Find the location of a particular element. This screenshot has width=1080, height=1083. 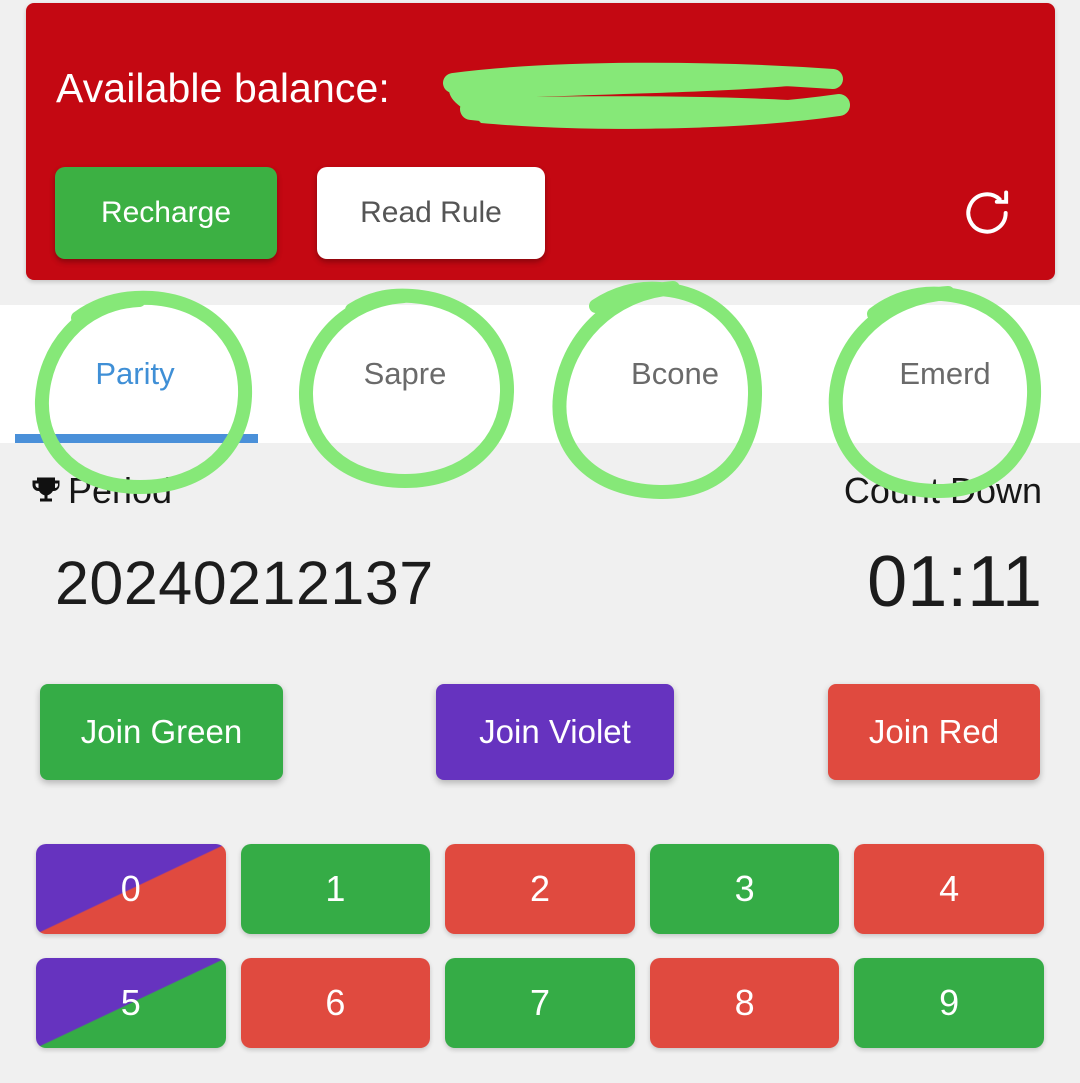

tab-bcone: Bcone is located at coordinates (675, 374).